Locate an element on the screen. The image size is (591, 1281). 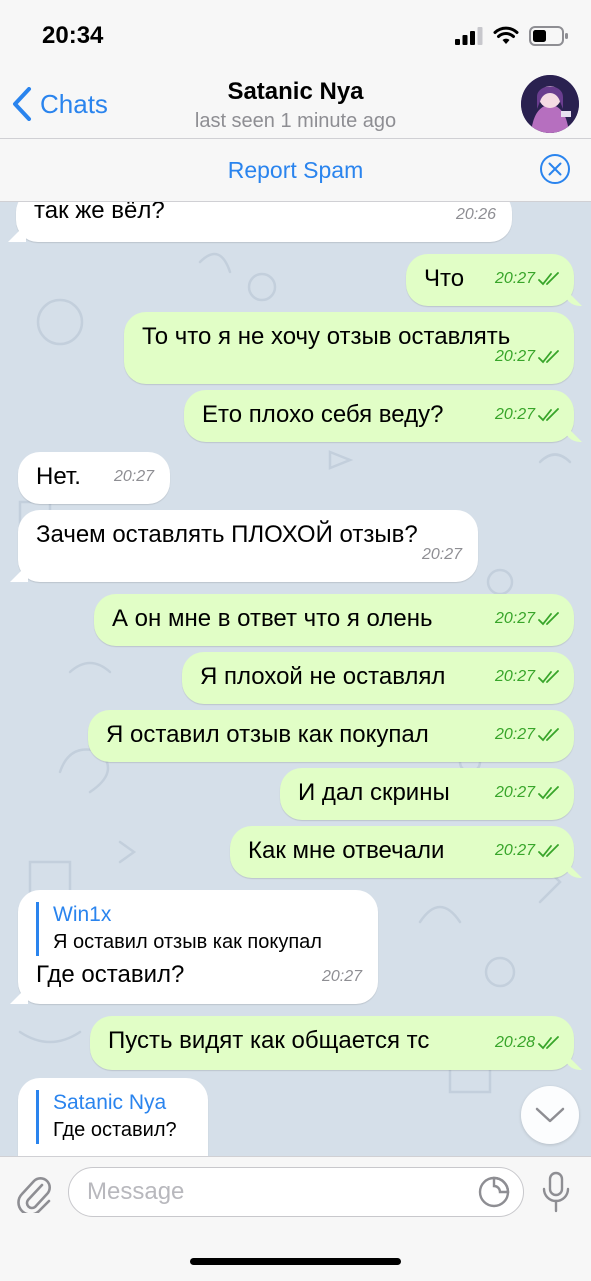
sticker-icon is located at coordinates (494, 1192).